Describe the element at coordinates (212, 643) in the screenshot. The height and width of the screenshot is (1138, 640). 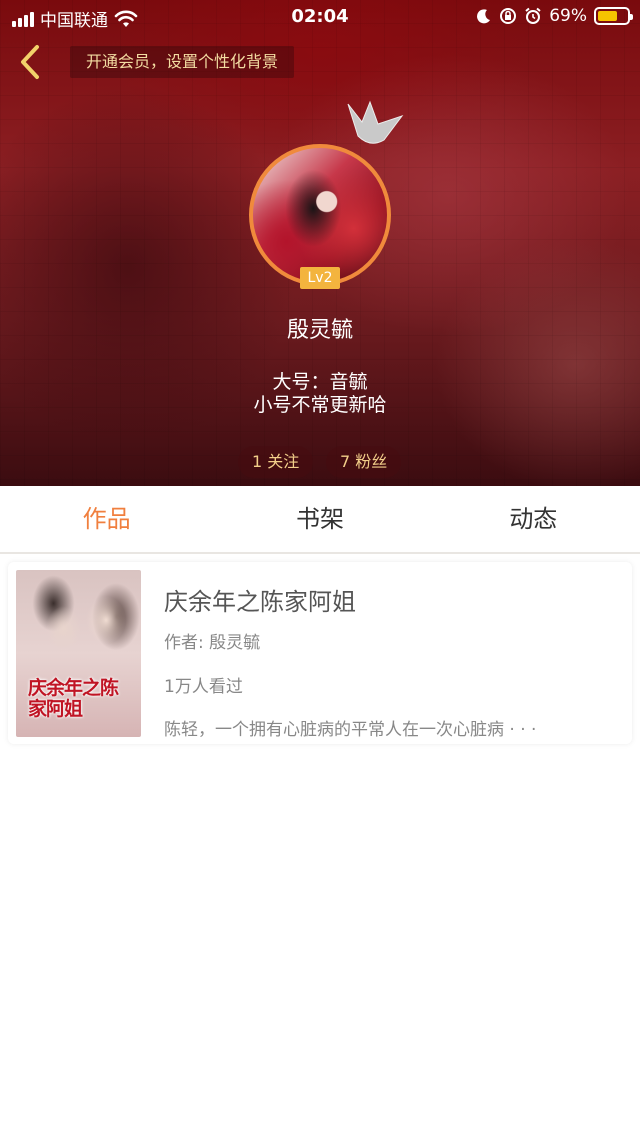
I see `book-author: 作者: 殷灵毓` at that location.